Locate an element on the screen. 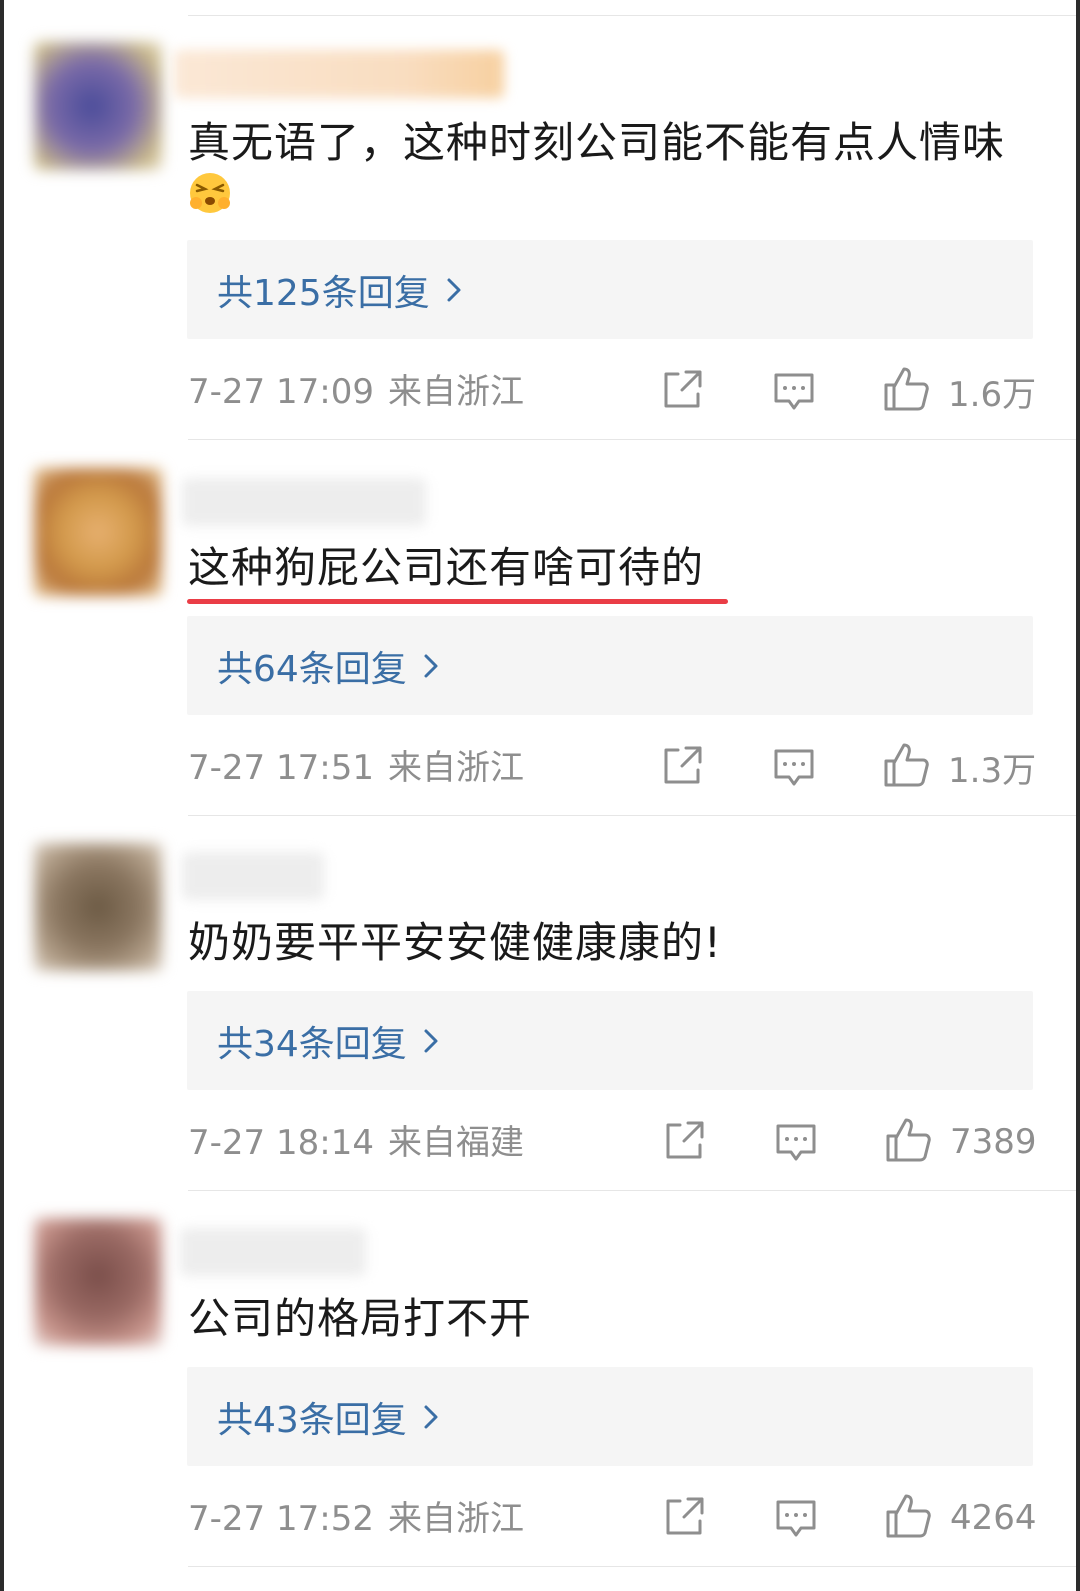 The image size is (1080, 1591). comment-body: 公司的格局打不开 is located at coordinates (360, 1318).